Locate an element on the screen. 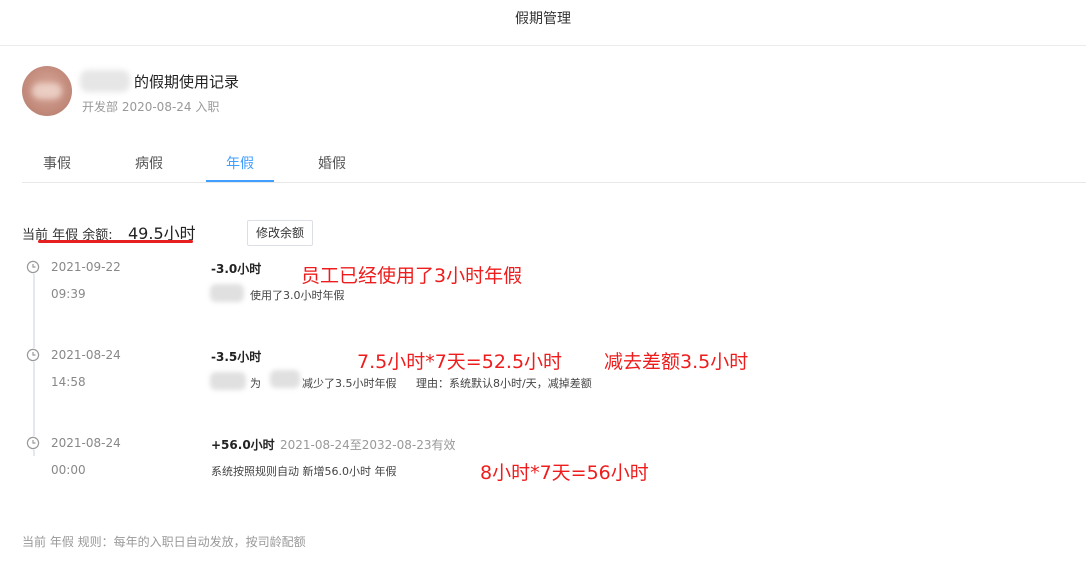  tab-sick-leave: 病假 is located at coordinates (149, 166).